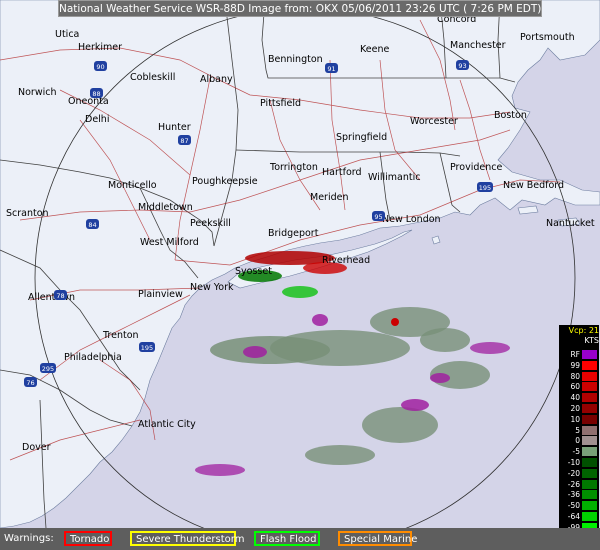 The width and height of the screenshot is (600, 550). What do you see at coordinates (293, 233) in the screenshot?
I see `place-label: Bridgeport` at bounding box center [293, 233].